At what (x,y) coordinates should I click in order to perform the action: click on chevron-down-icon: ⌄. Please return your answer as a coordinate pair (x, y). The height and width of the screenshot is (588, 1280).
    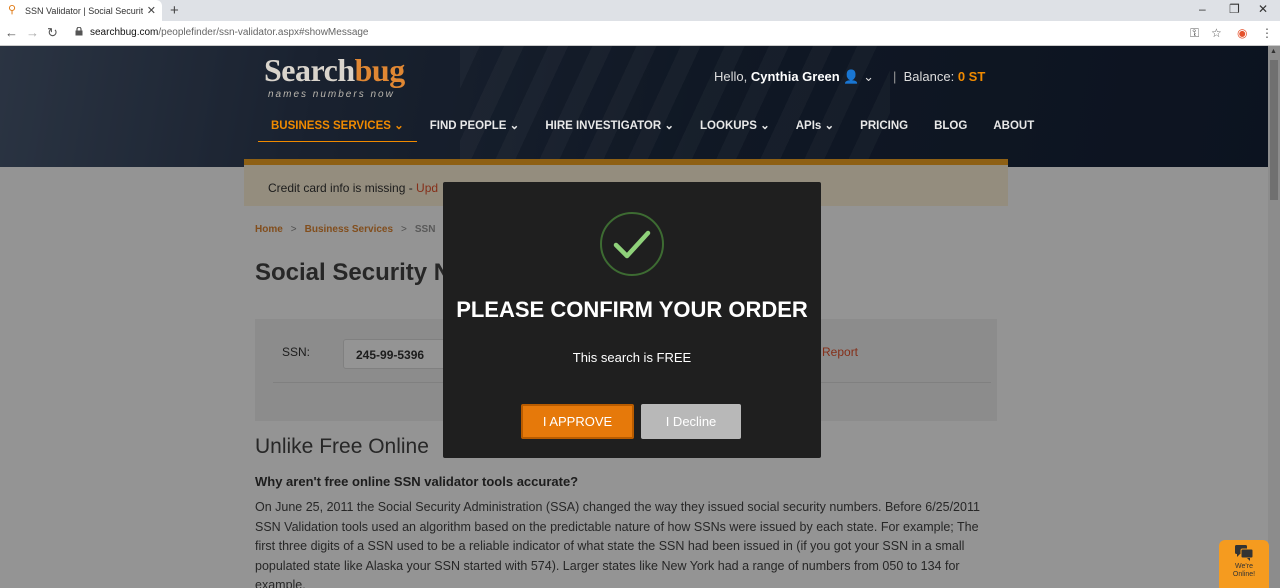
    Looking at the image, I should click on (868, 76).